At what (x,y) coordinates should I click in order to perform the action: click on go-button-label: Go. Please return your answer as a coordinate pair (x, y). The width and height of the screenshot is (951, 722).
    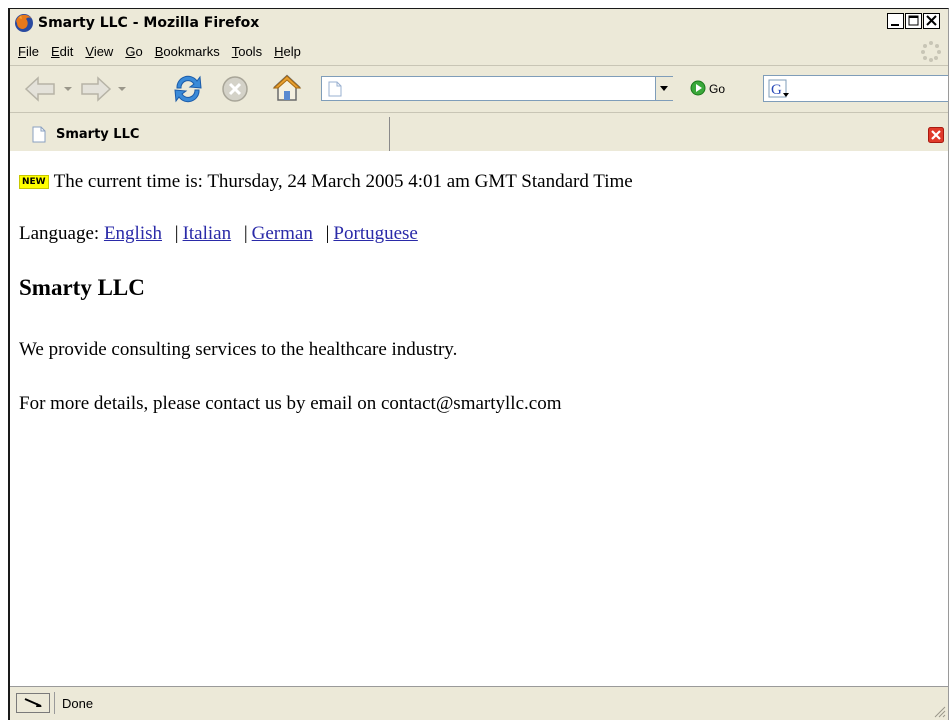
    Looking at the image, I should click on (717, 89).